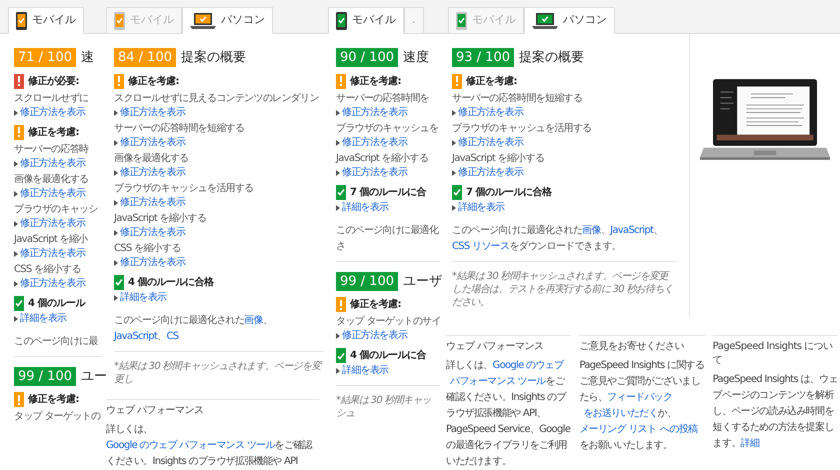  What do you see at coordinates (679, 429) in the screenshot?
I see `text-link: への投稿` at bounding box center [679, 429].